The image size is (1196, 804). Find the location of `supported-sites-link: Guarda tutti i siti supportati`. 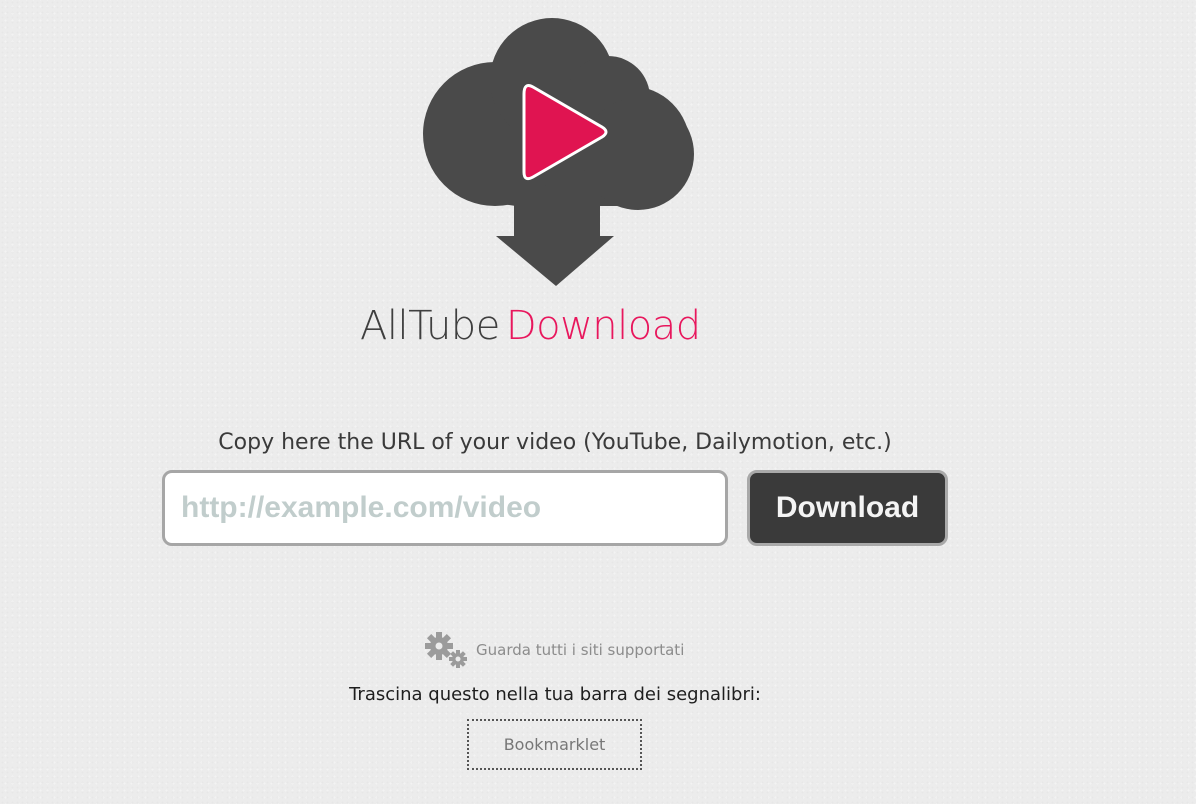

supported-sites-link: Guarda tutti i siti supportati is located at coordinates (554, 650).